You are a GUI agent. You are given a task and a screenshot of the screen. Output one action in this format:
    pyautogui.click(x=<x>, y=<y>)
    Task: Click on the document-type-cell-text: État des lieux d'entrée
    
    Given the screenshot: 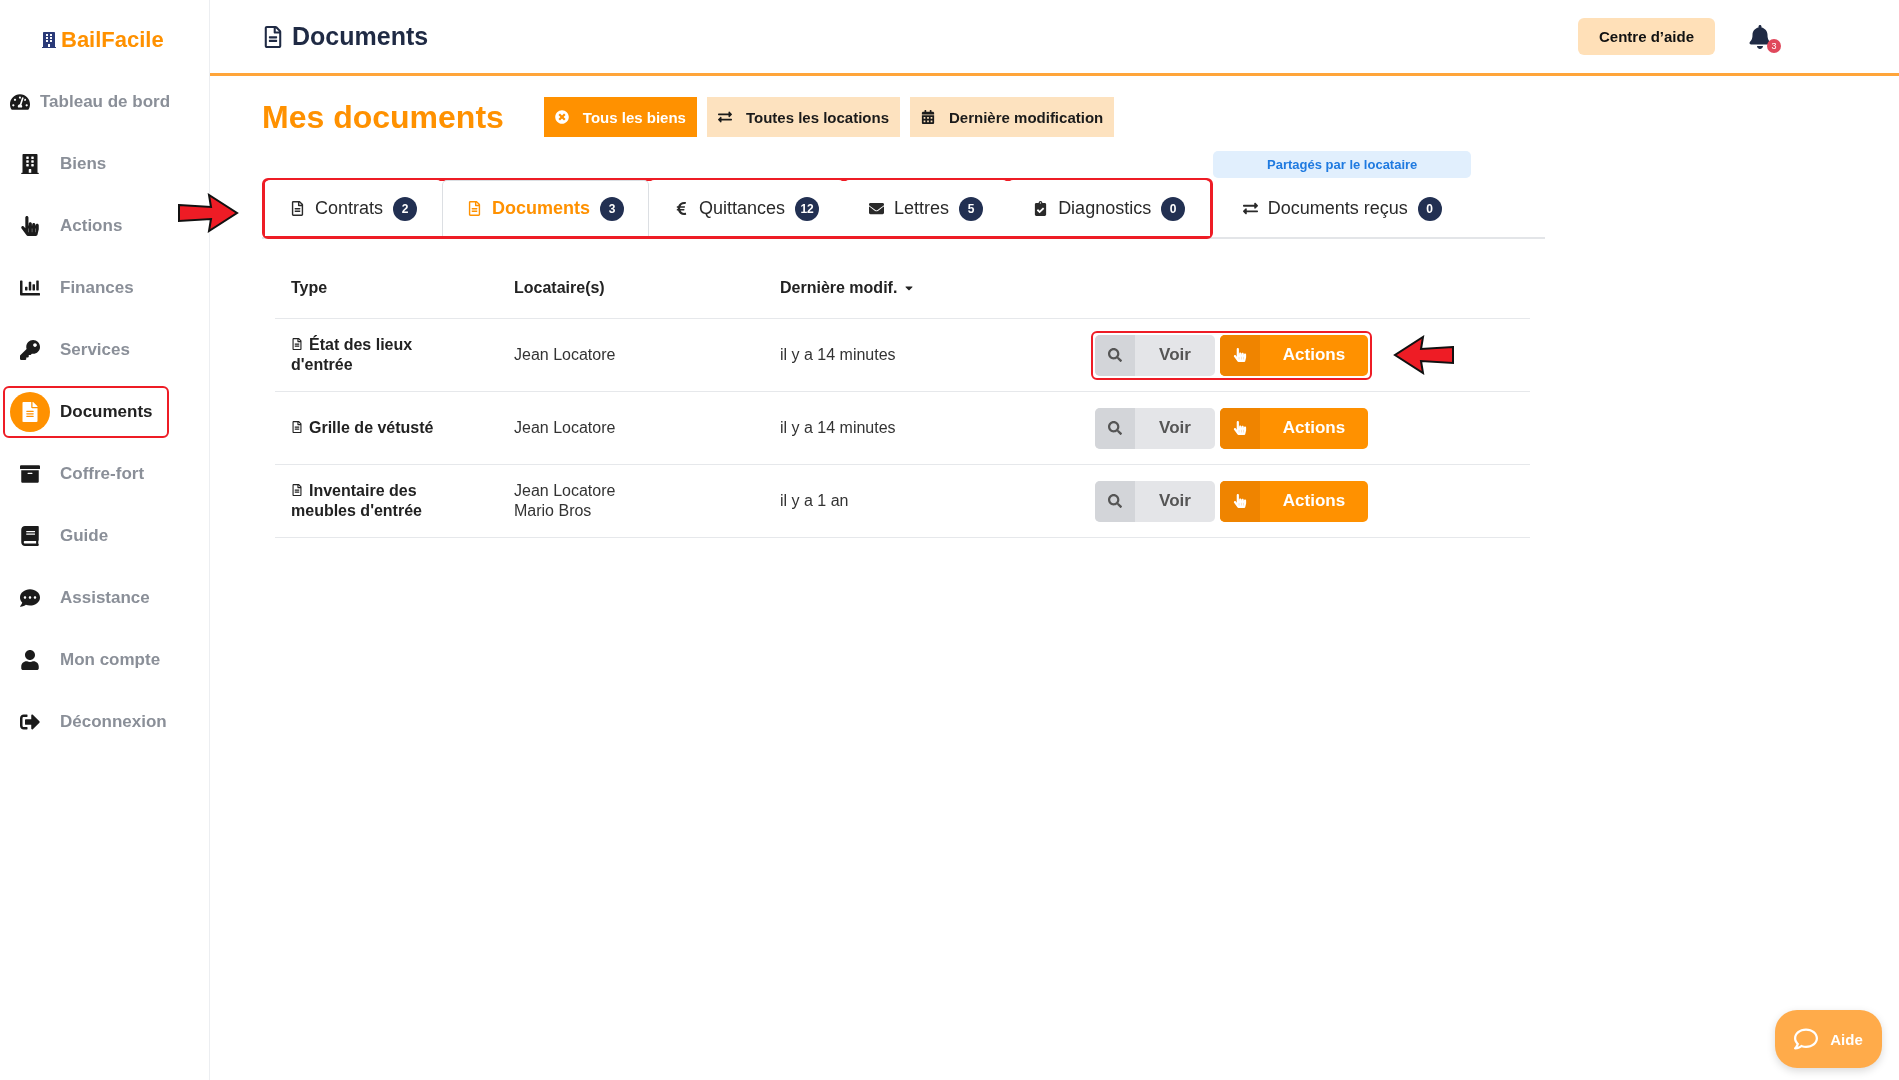 What is the action you would take?
    pyautogui.click(x=352, y=355)
    